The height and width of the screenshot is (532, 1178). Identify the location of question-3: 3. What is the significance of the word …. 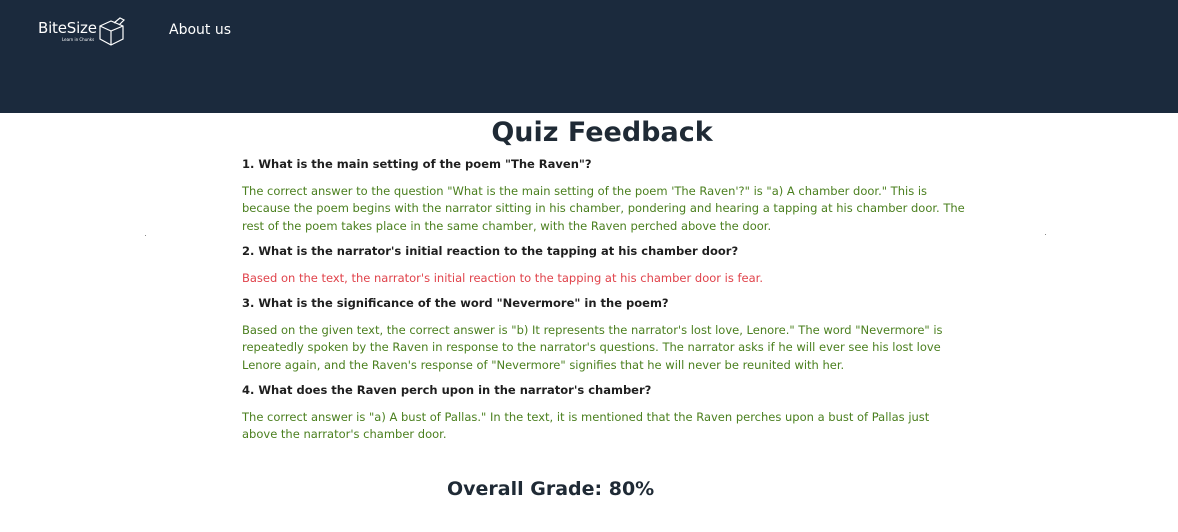
(455, 303).